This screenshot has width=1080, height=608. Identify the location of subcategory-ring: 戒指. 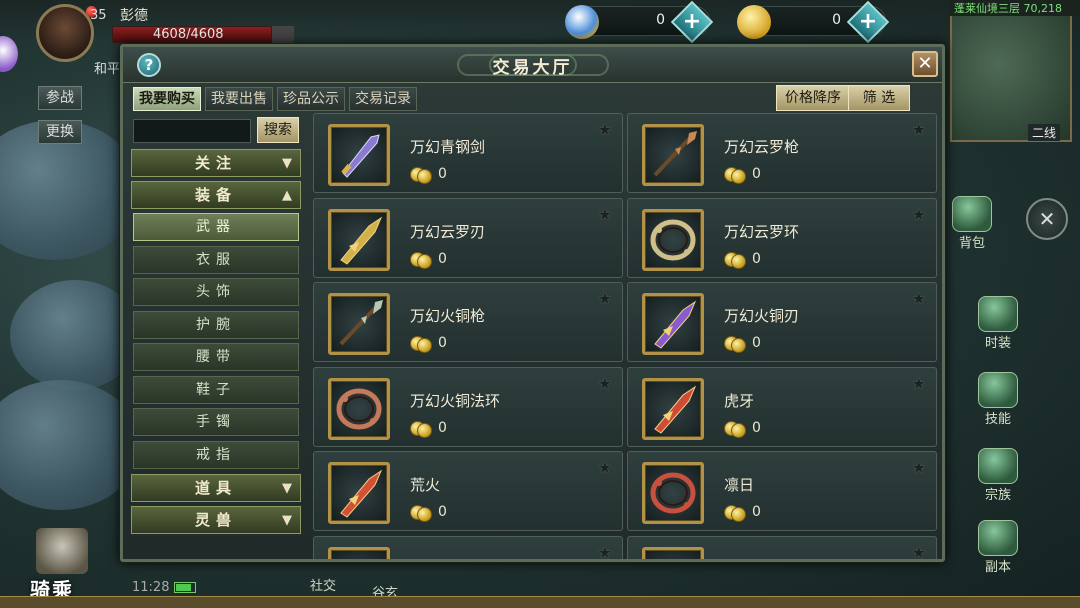
(216, 455).